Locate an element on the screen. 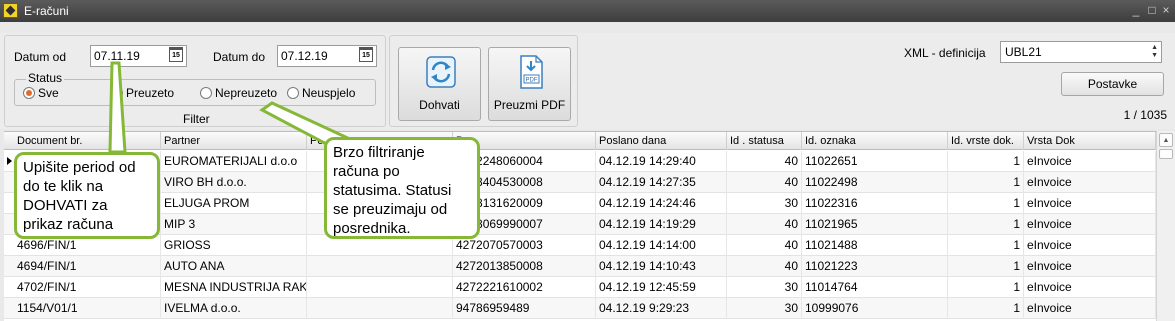 This screenshot has height=321, width=1175. col-sent-date: Poslano dana is located at coordinates (661, 141).